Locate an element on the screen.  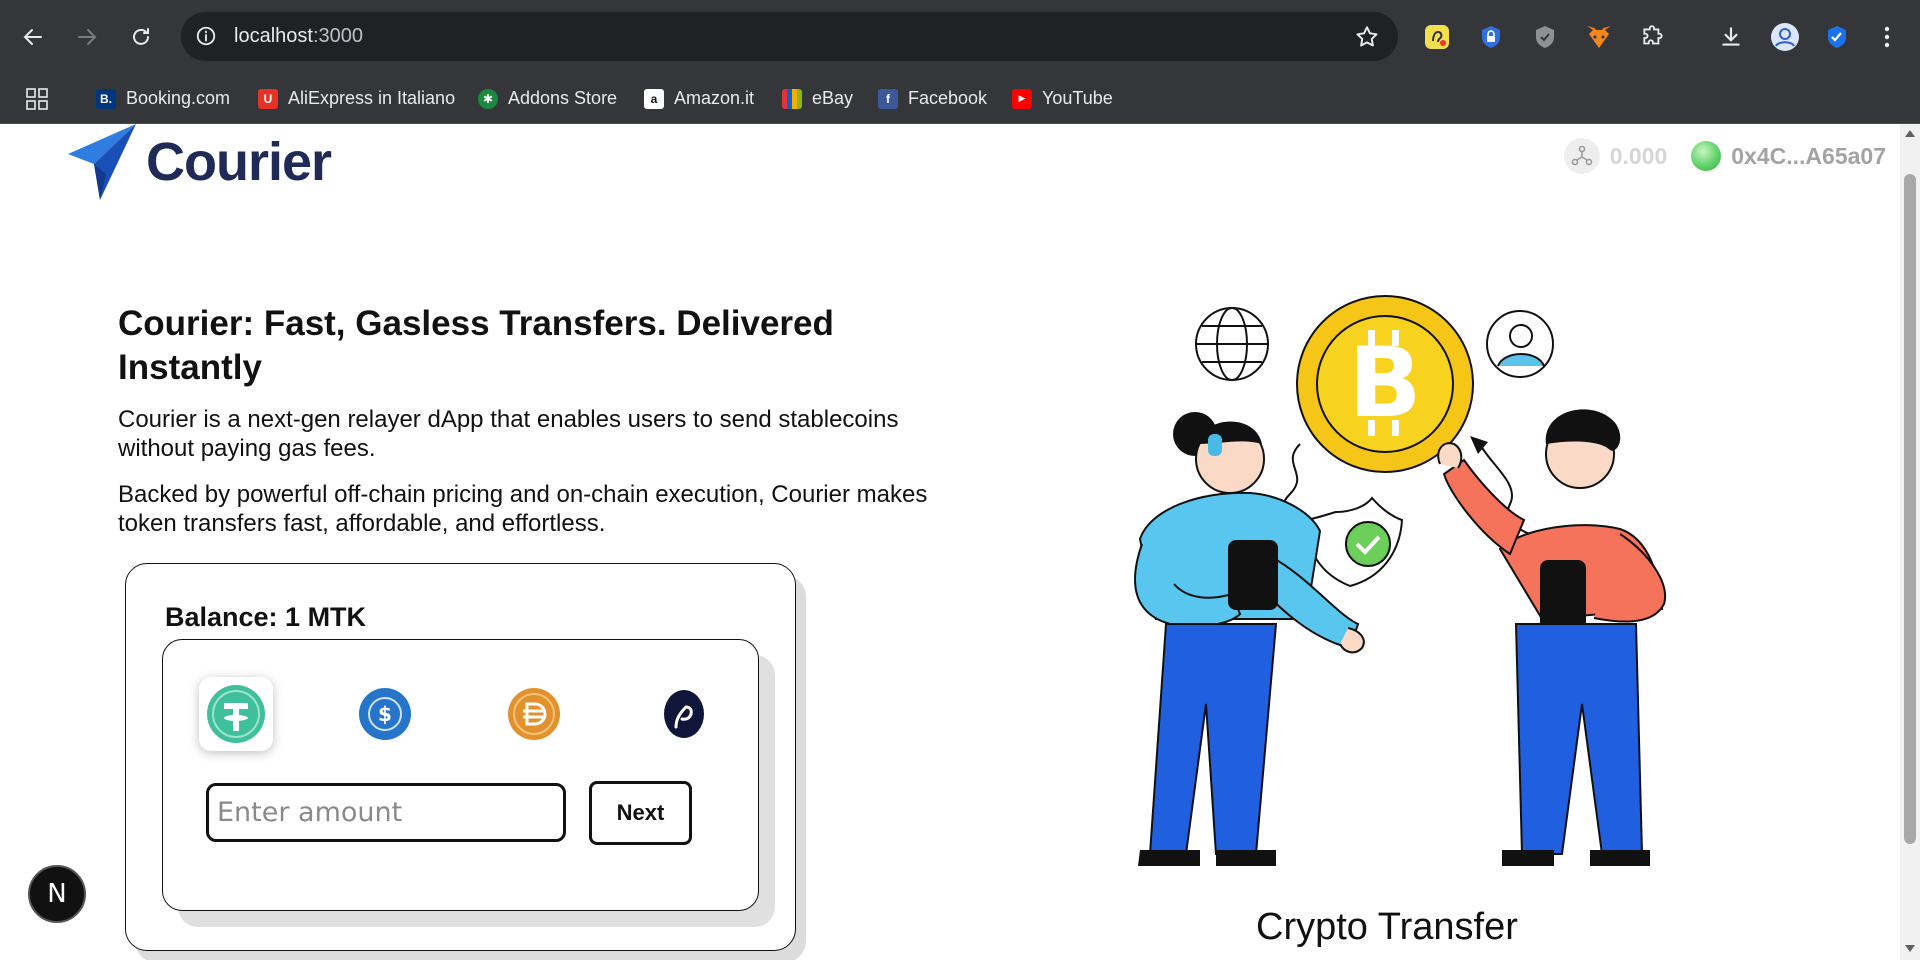
token-pyusd is located at coordinates (684, 714).